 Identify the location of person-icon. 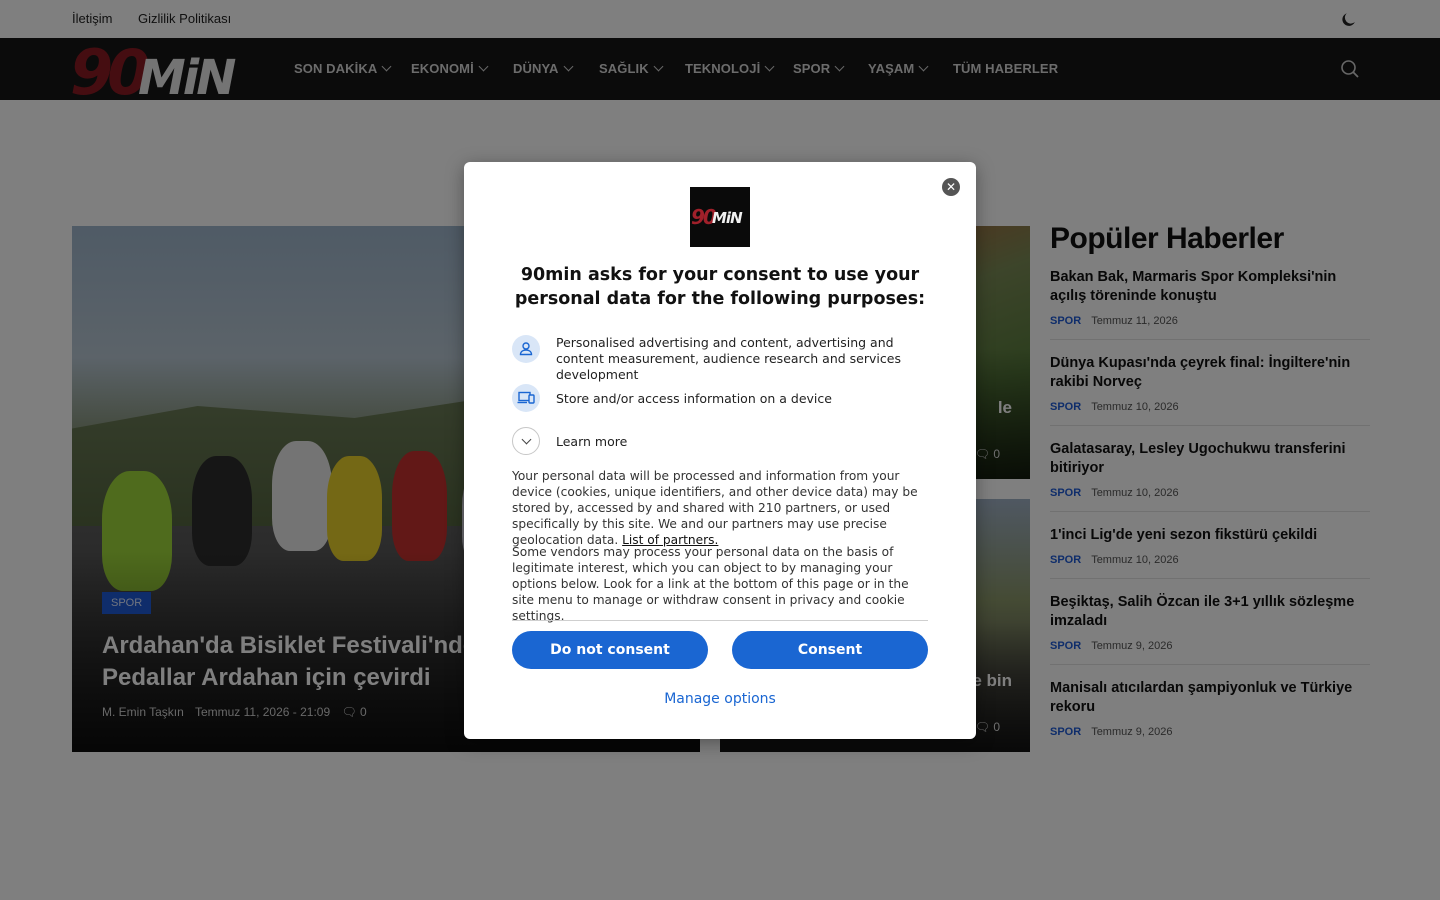
(526, 349).